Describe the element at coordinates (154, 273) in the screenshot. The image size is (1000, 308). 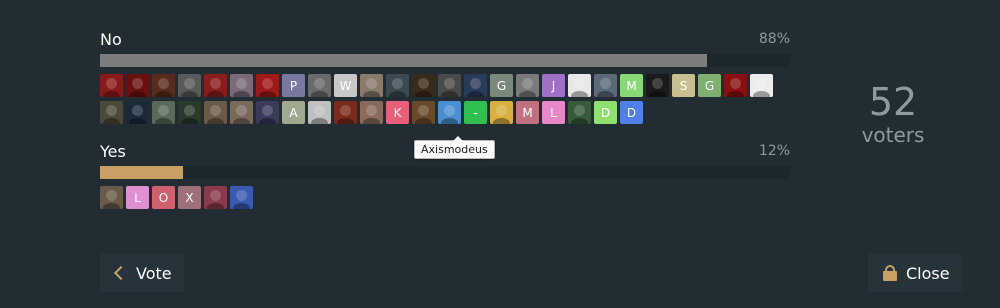
I see `vote-button-label: Vote` at that location.